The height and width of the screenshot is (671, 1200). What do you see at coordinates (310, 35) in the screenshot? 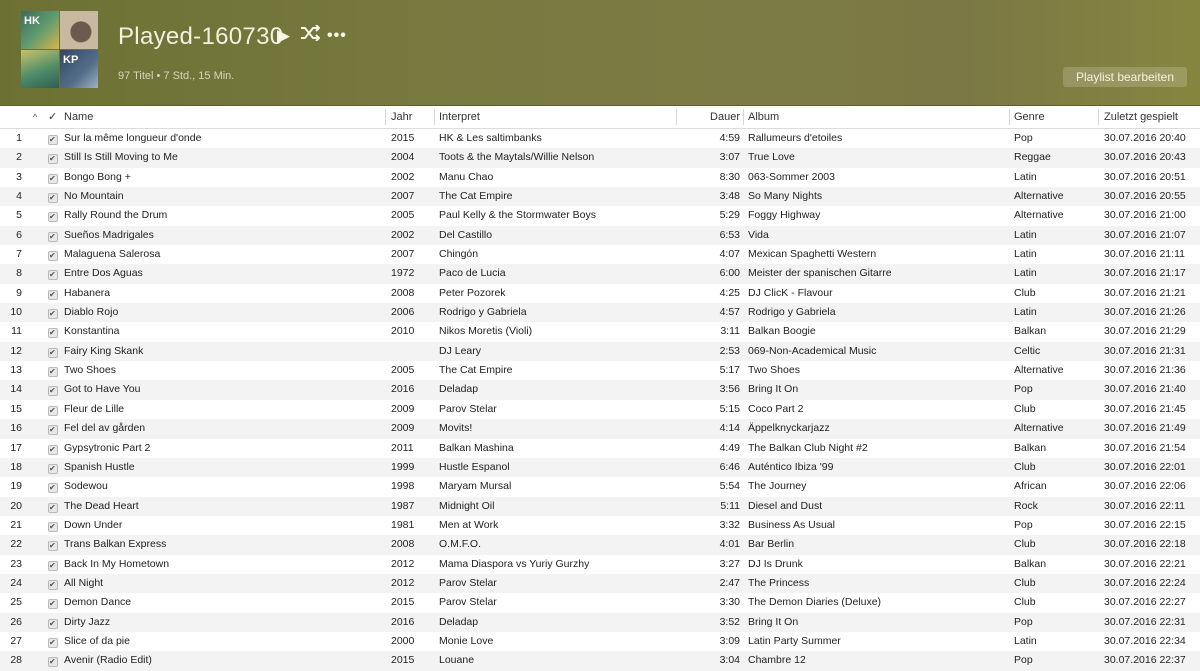
I see `shuffle-icon` at bounding box center [310, 35].